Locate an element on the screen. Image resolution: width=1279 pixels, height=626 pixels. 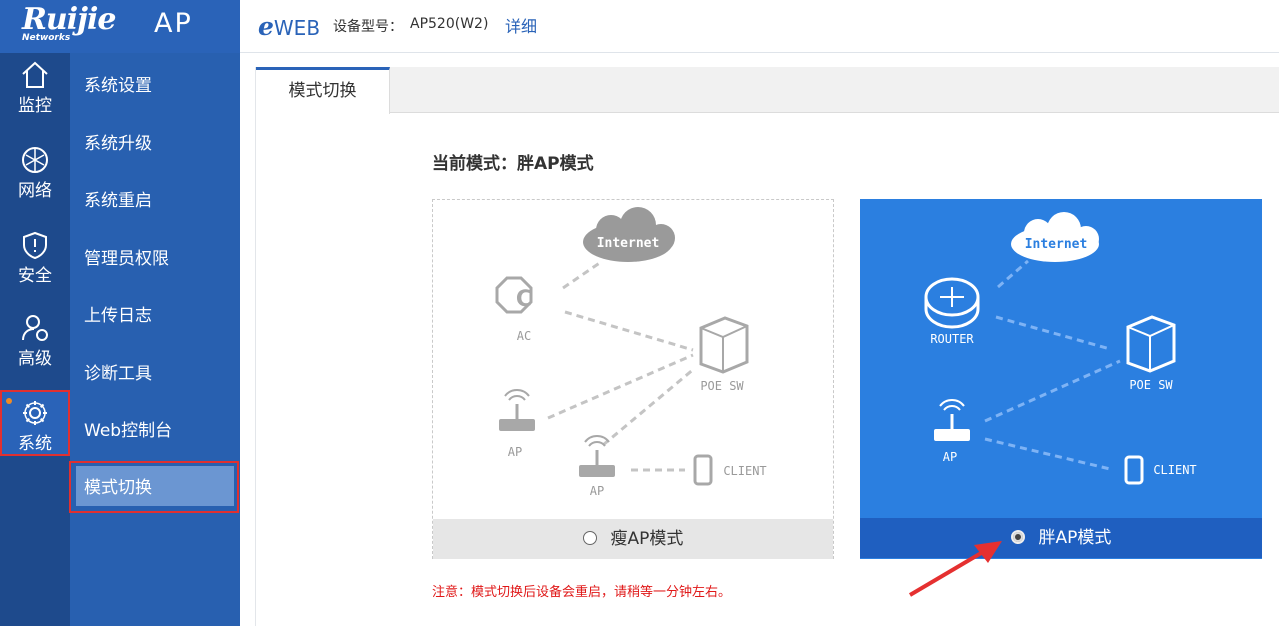
fit-ap-option: 瘦AP模式 is located at coordinates (633, 539).